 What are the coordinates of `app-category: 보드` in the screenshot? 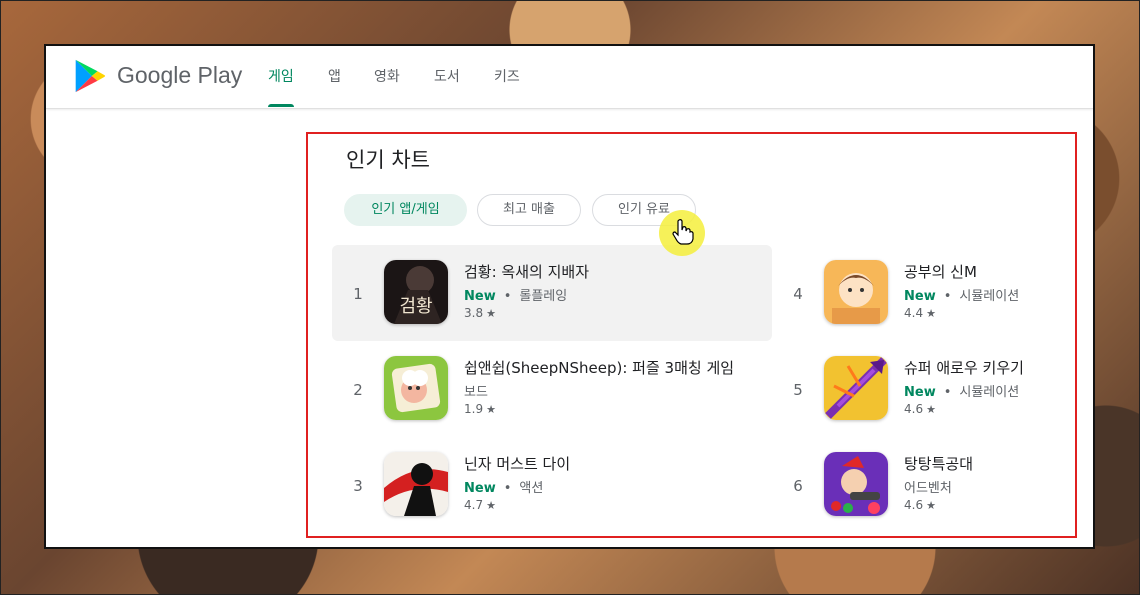 It's located at (476, 392).